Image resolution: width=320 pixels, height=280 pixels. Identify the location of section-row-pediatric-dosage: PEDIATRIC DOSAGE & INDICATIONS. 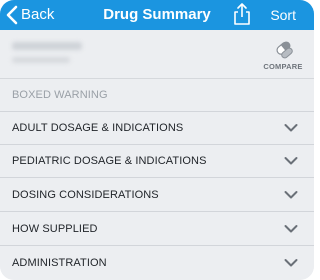
(157, 161).